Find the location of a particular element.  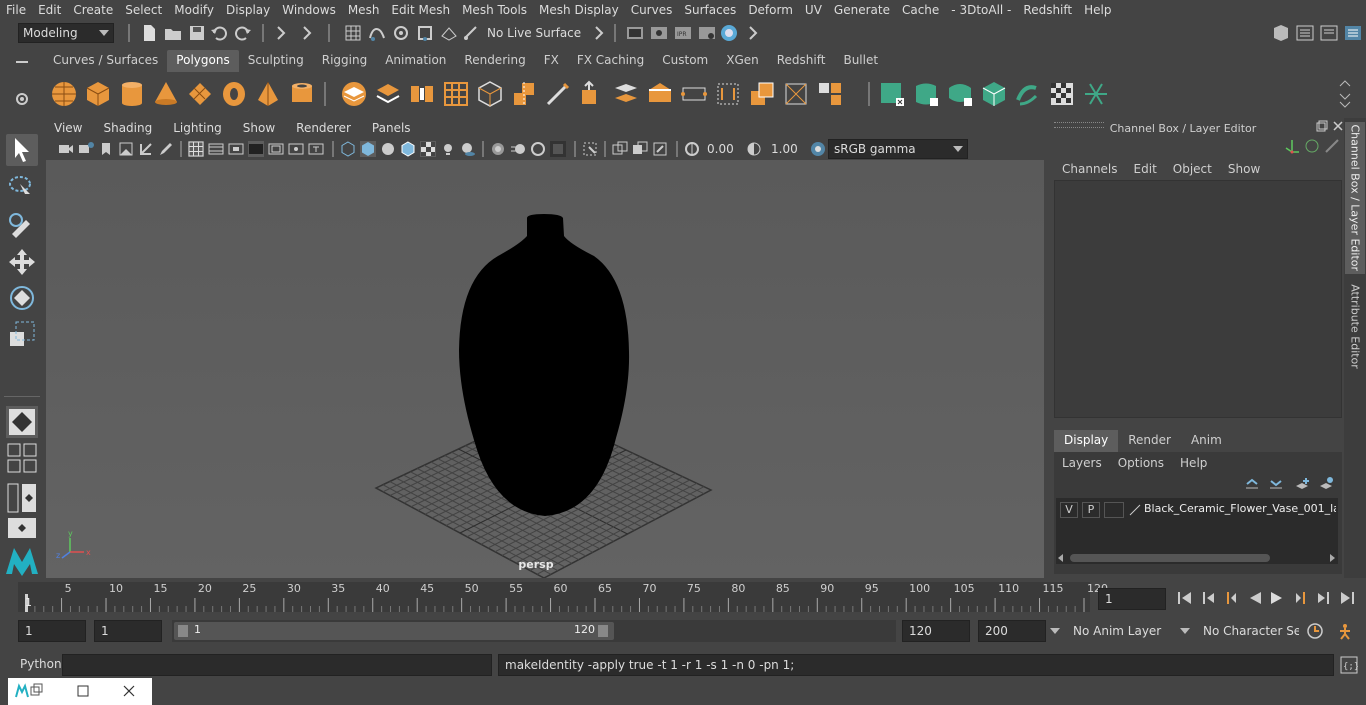

wireframe-icon is located at coordinates (348, 149).